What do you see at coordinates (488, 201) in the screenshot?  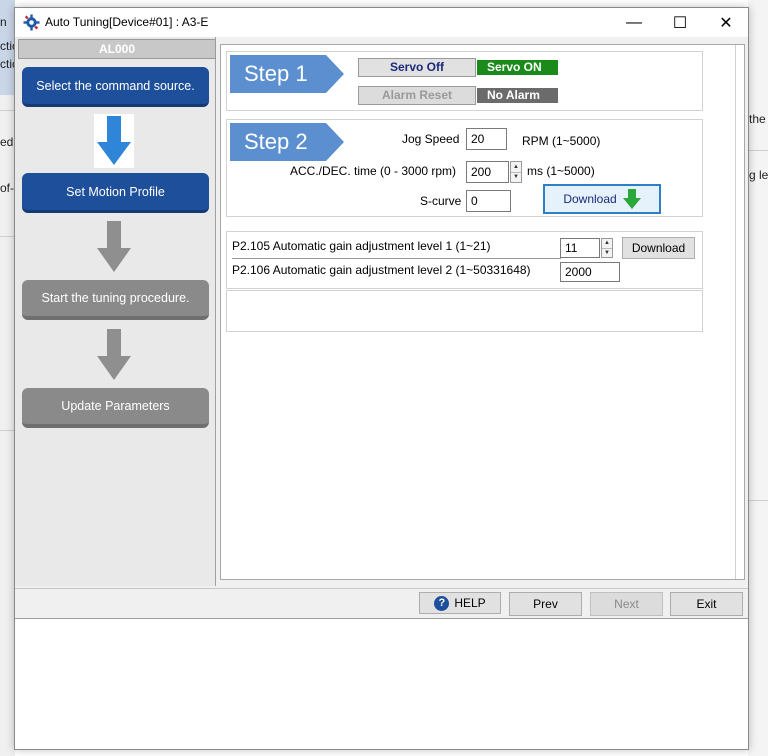 I see `s-curve-input: 0` at bounding box center [488, 201].